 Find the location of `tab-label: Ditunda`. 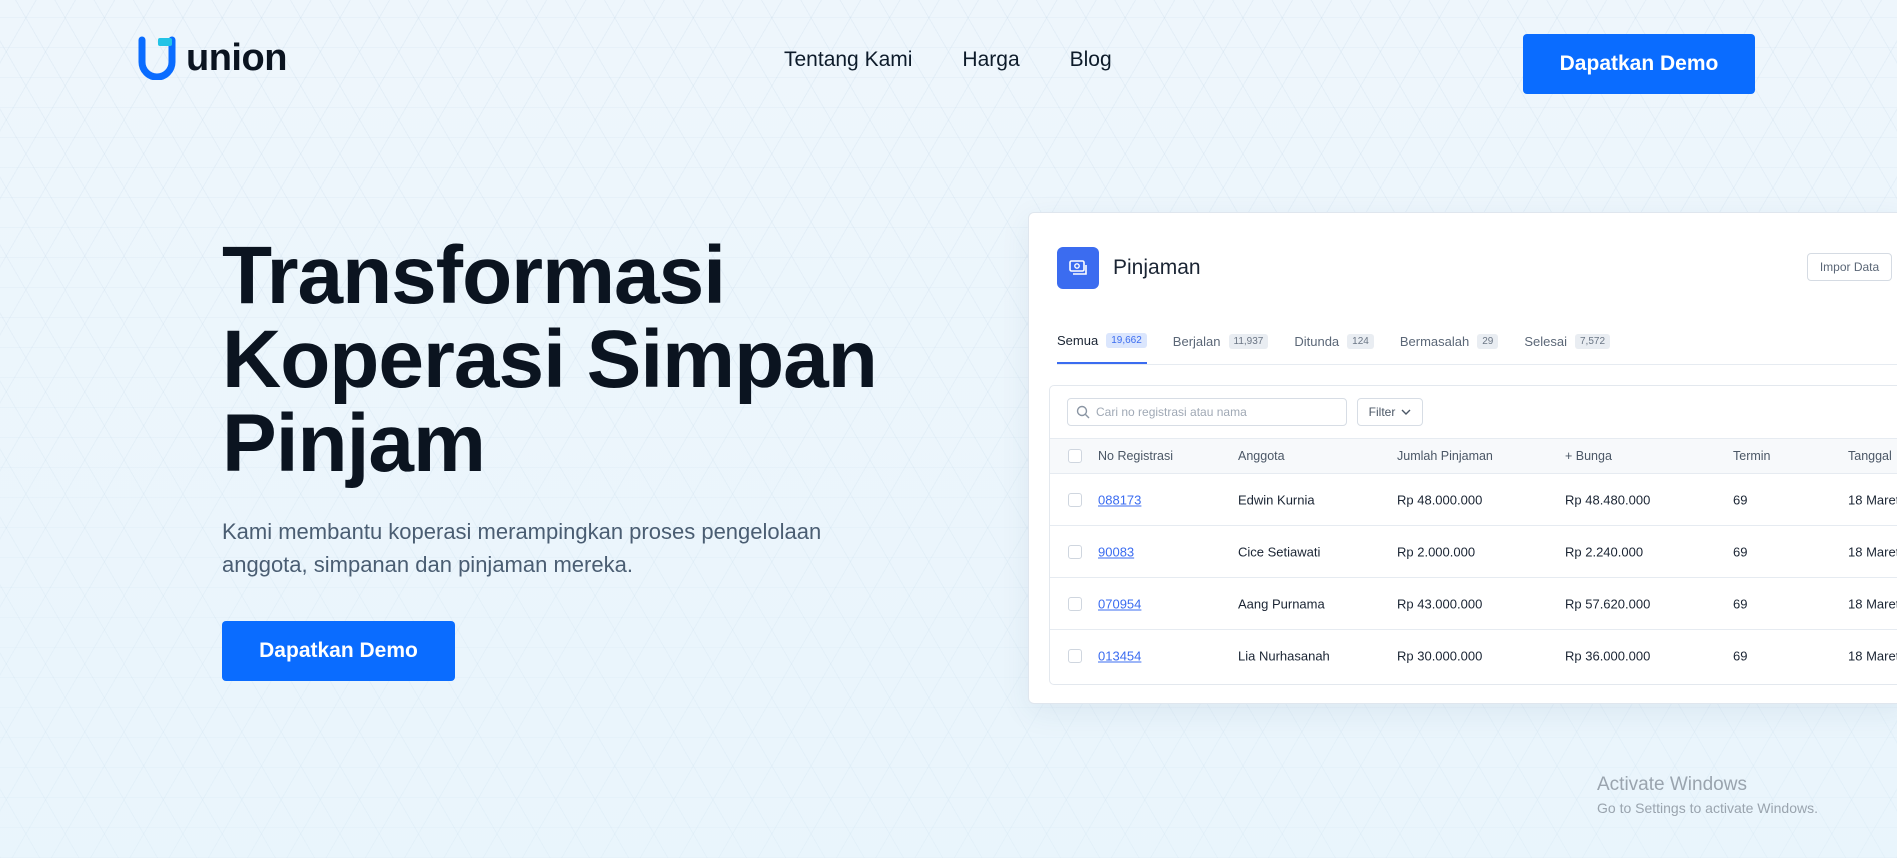

tab-label: Ditunda is located at coordinates (1317, 341).